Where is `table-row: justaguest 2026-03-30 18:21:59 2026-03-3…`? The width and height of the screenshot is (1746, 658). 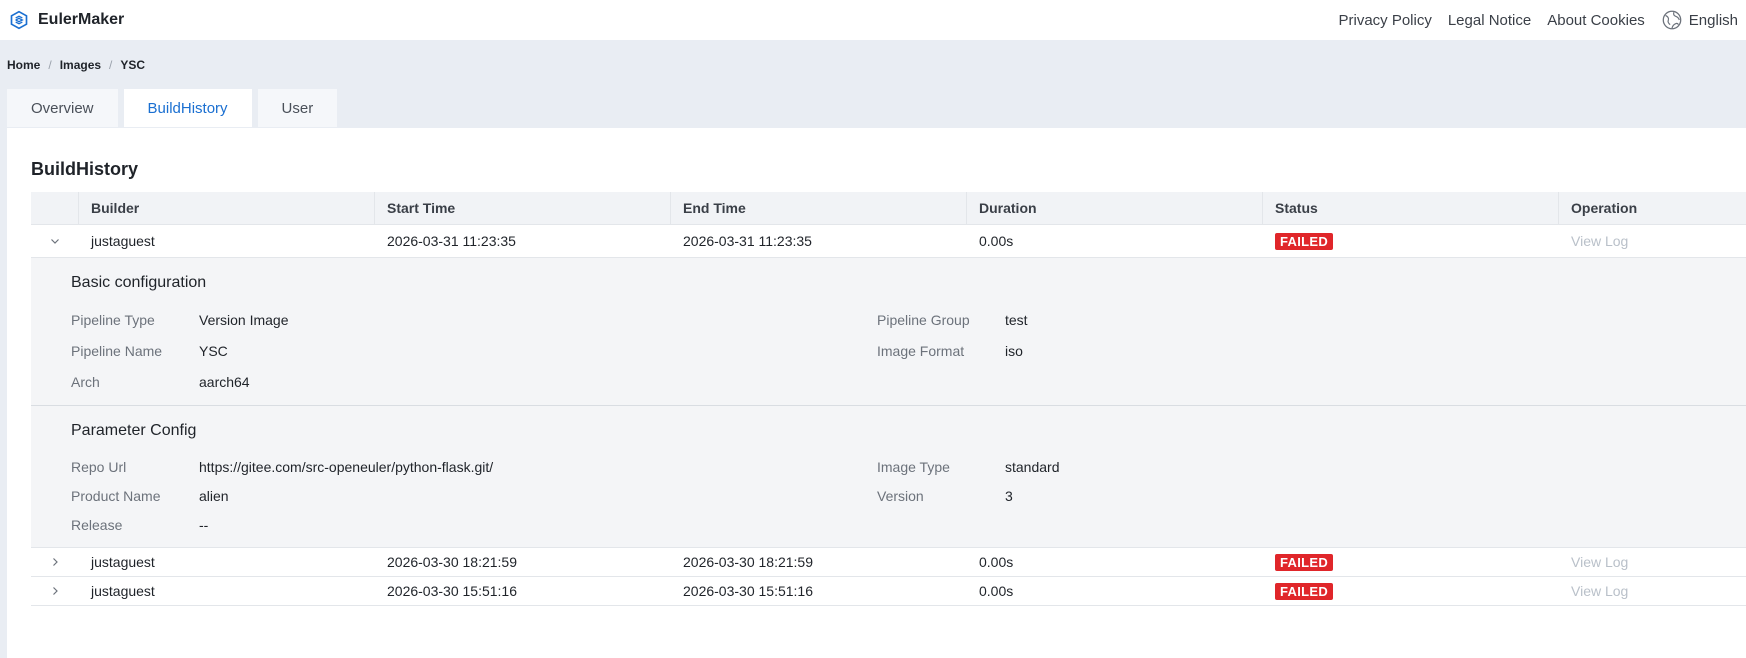 table-row: justaguest 2026-03-30 18:21:59 2026-03-3… is located at coordinates (888, 562).